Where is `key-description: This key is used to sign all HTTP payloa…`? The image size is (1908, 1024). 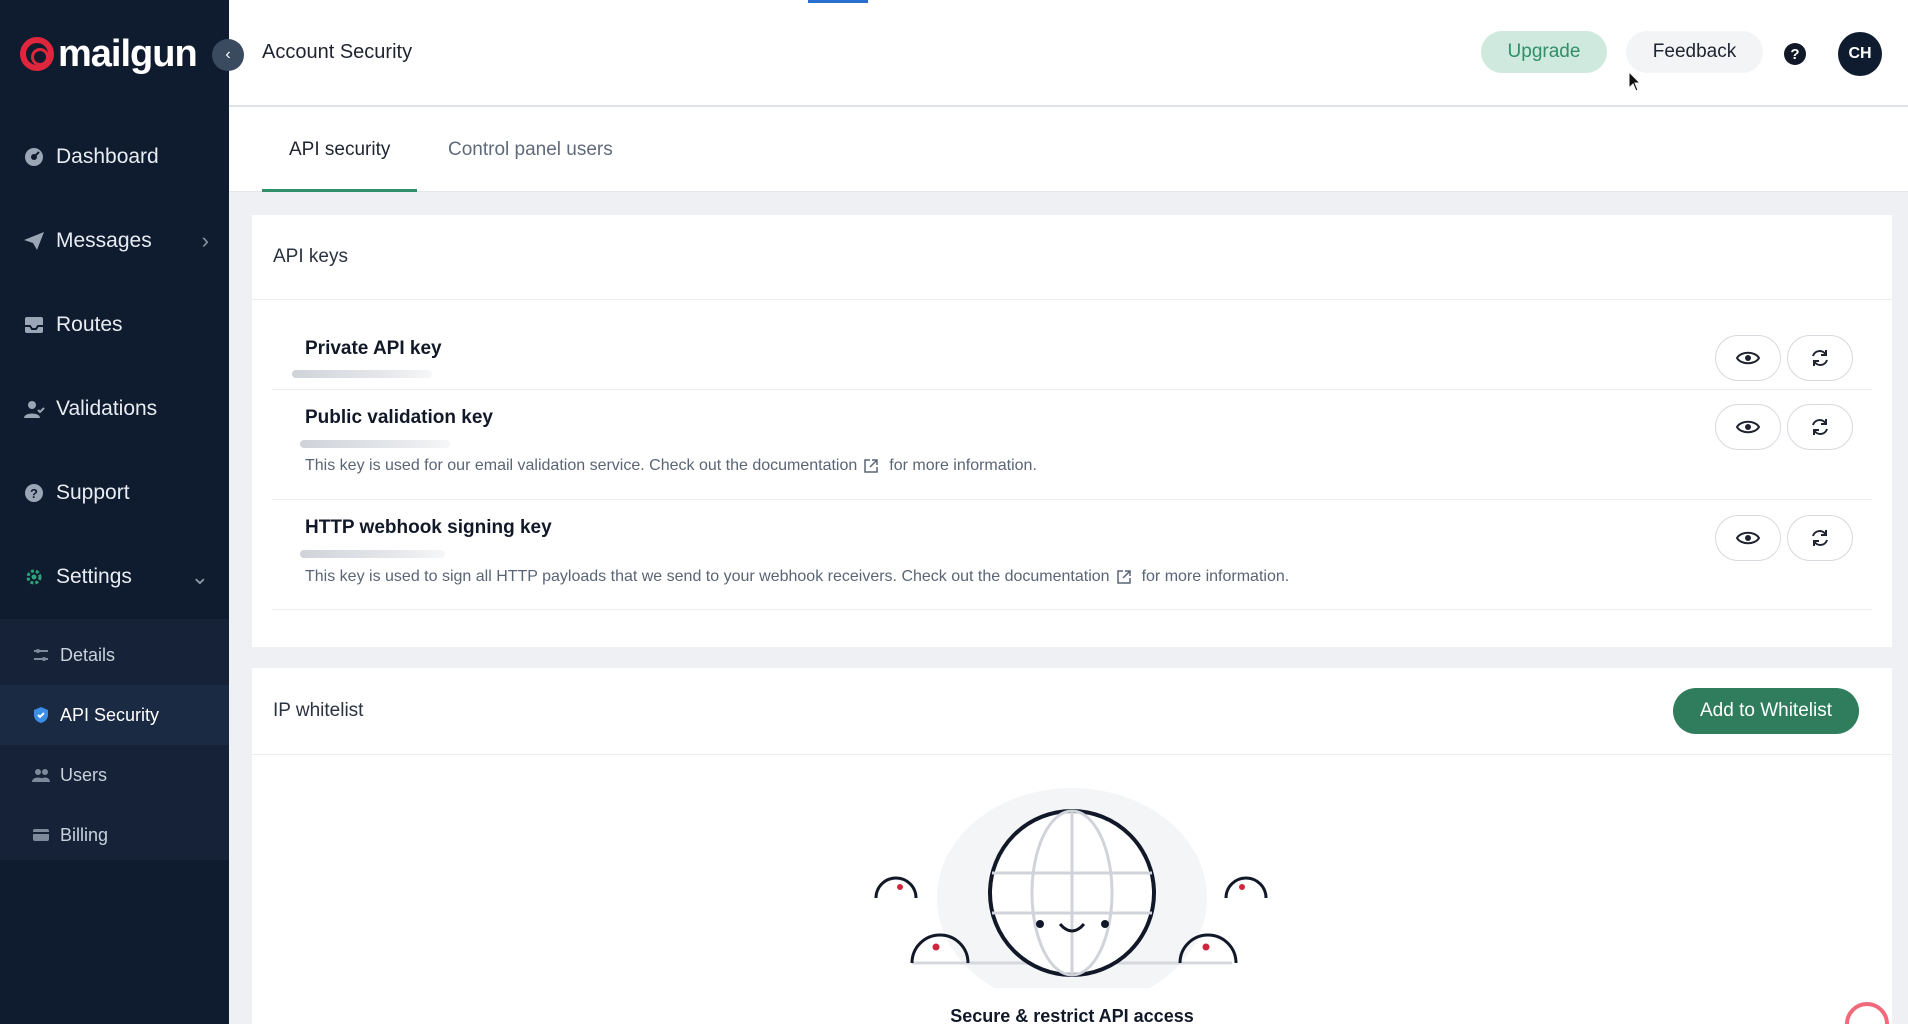 key-description: This key is used to sign all HTTP payloa… is located at coordinates (797, 577).